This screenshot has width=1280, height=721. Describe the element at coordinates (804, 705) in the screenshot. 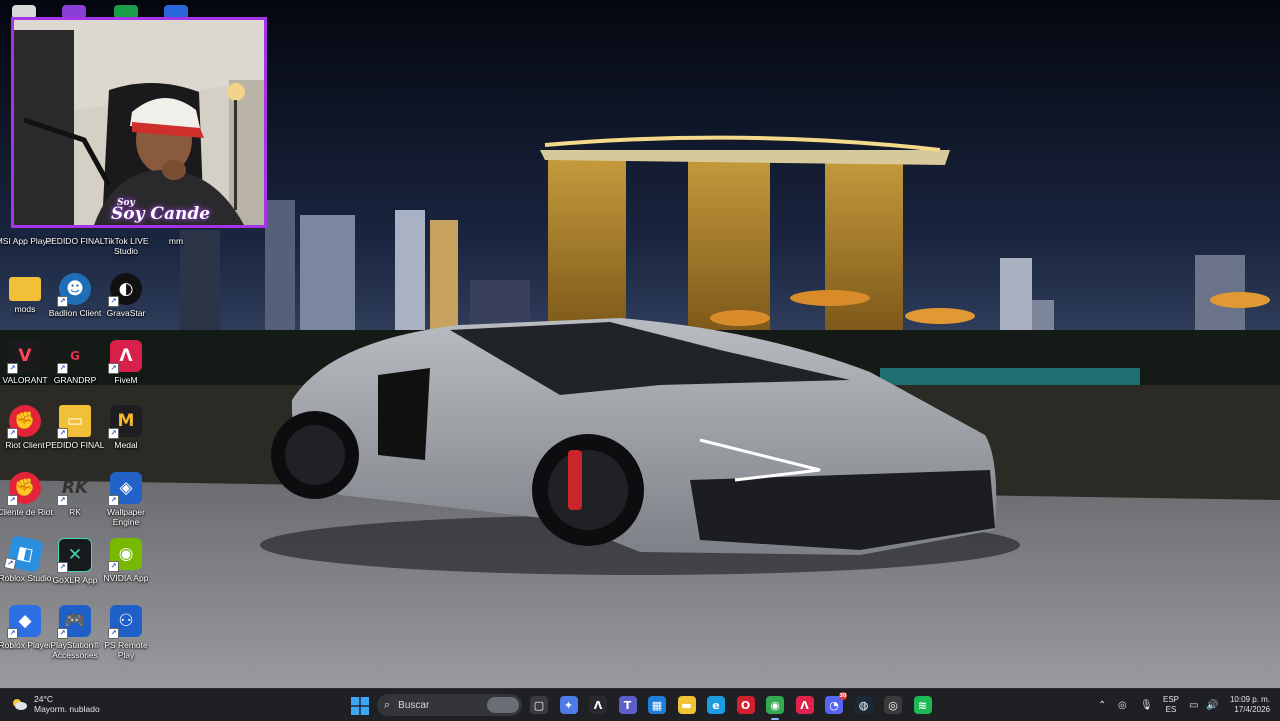

I see `taskbar-fivem-icon: Λ` at that location.